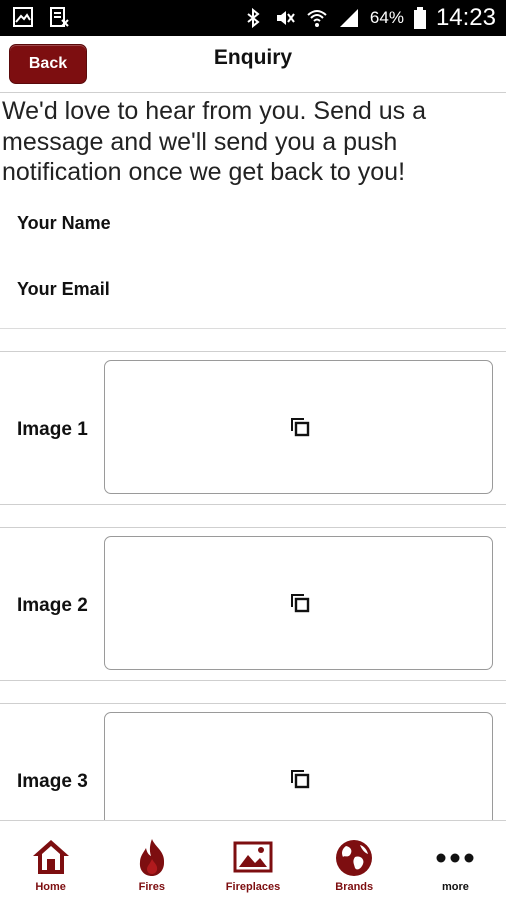 The image size is (506, 901). I want to click on name-field: Your Name, so click(253, 229).